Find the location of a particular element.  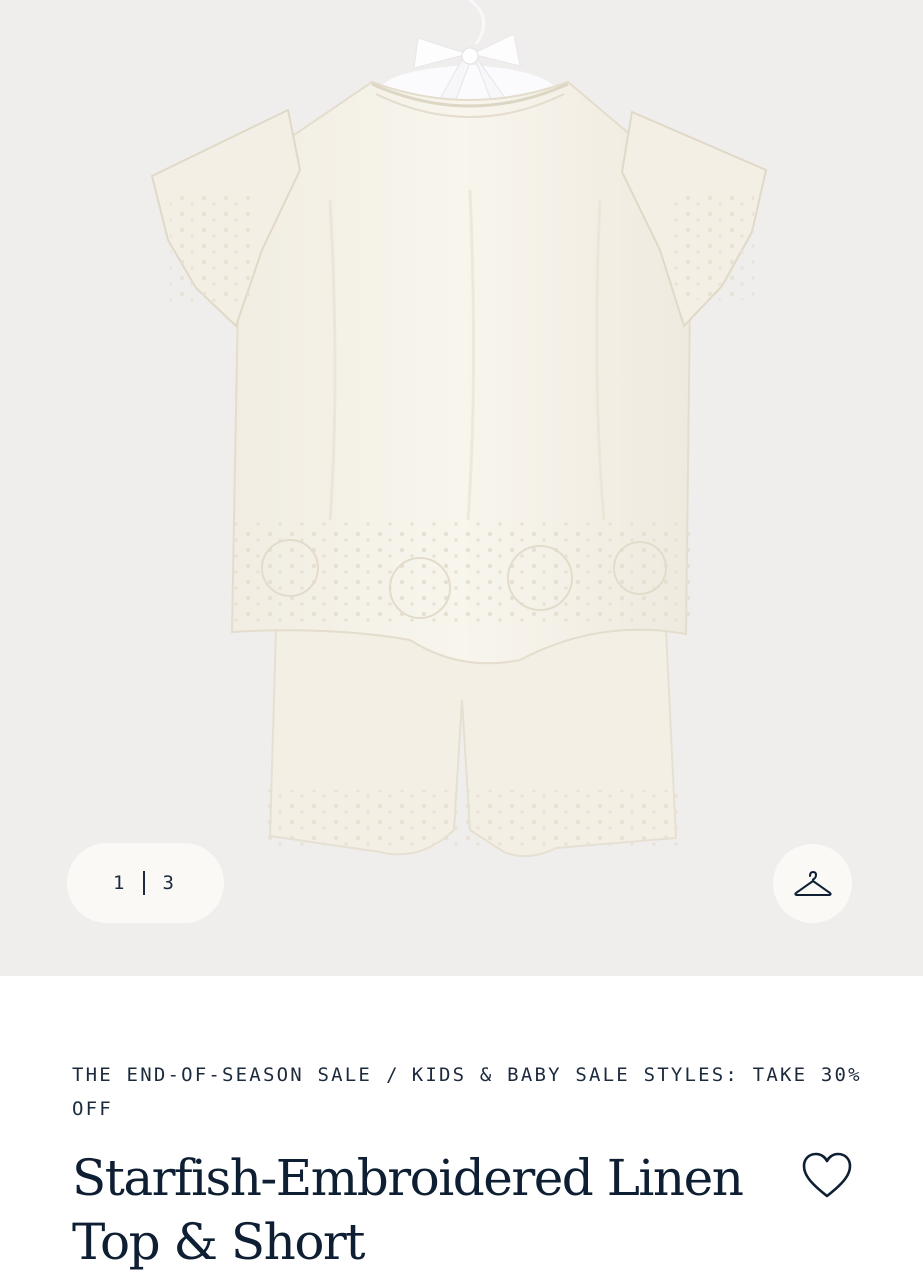

breadcrumb-link-end-of-season-sale: THE END-OF-SEASON SALE is located at coordinates (222, 1075).